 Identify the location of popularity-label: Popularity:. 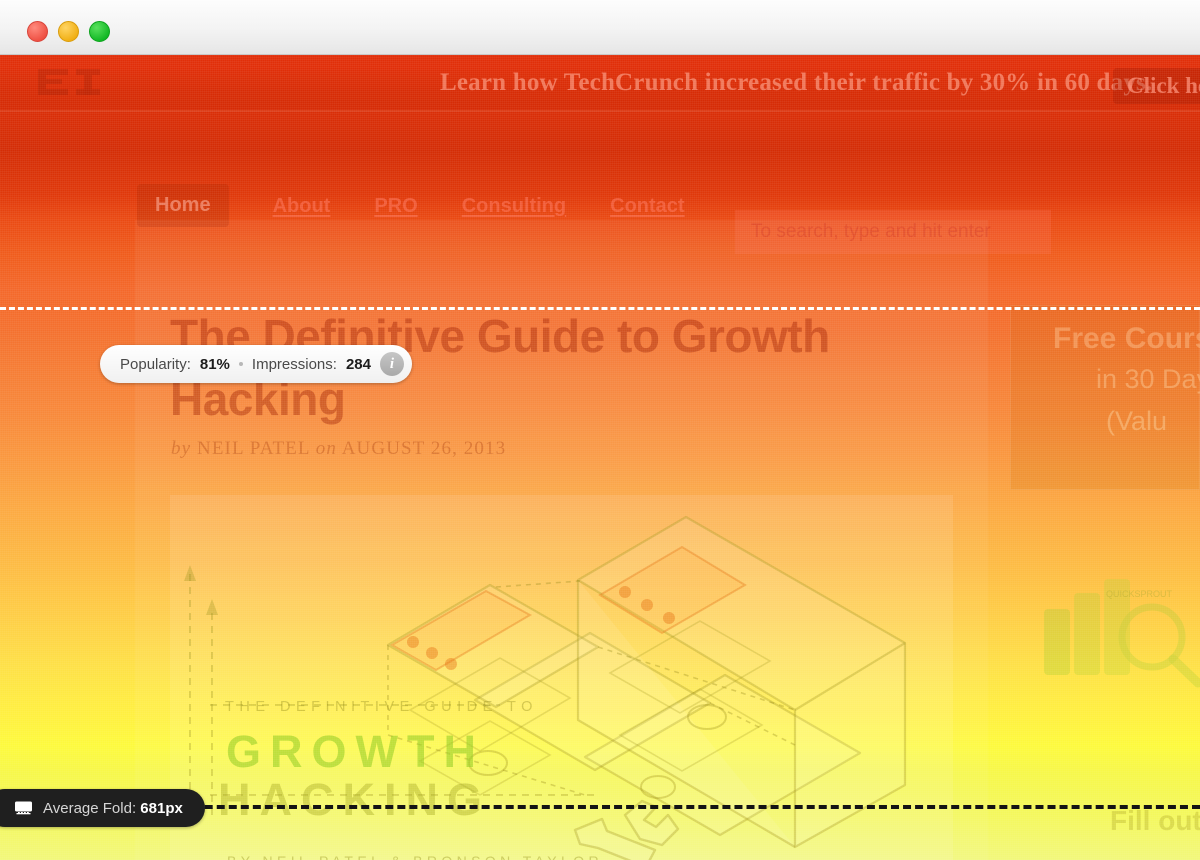
(155, 364).